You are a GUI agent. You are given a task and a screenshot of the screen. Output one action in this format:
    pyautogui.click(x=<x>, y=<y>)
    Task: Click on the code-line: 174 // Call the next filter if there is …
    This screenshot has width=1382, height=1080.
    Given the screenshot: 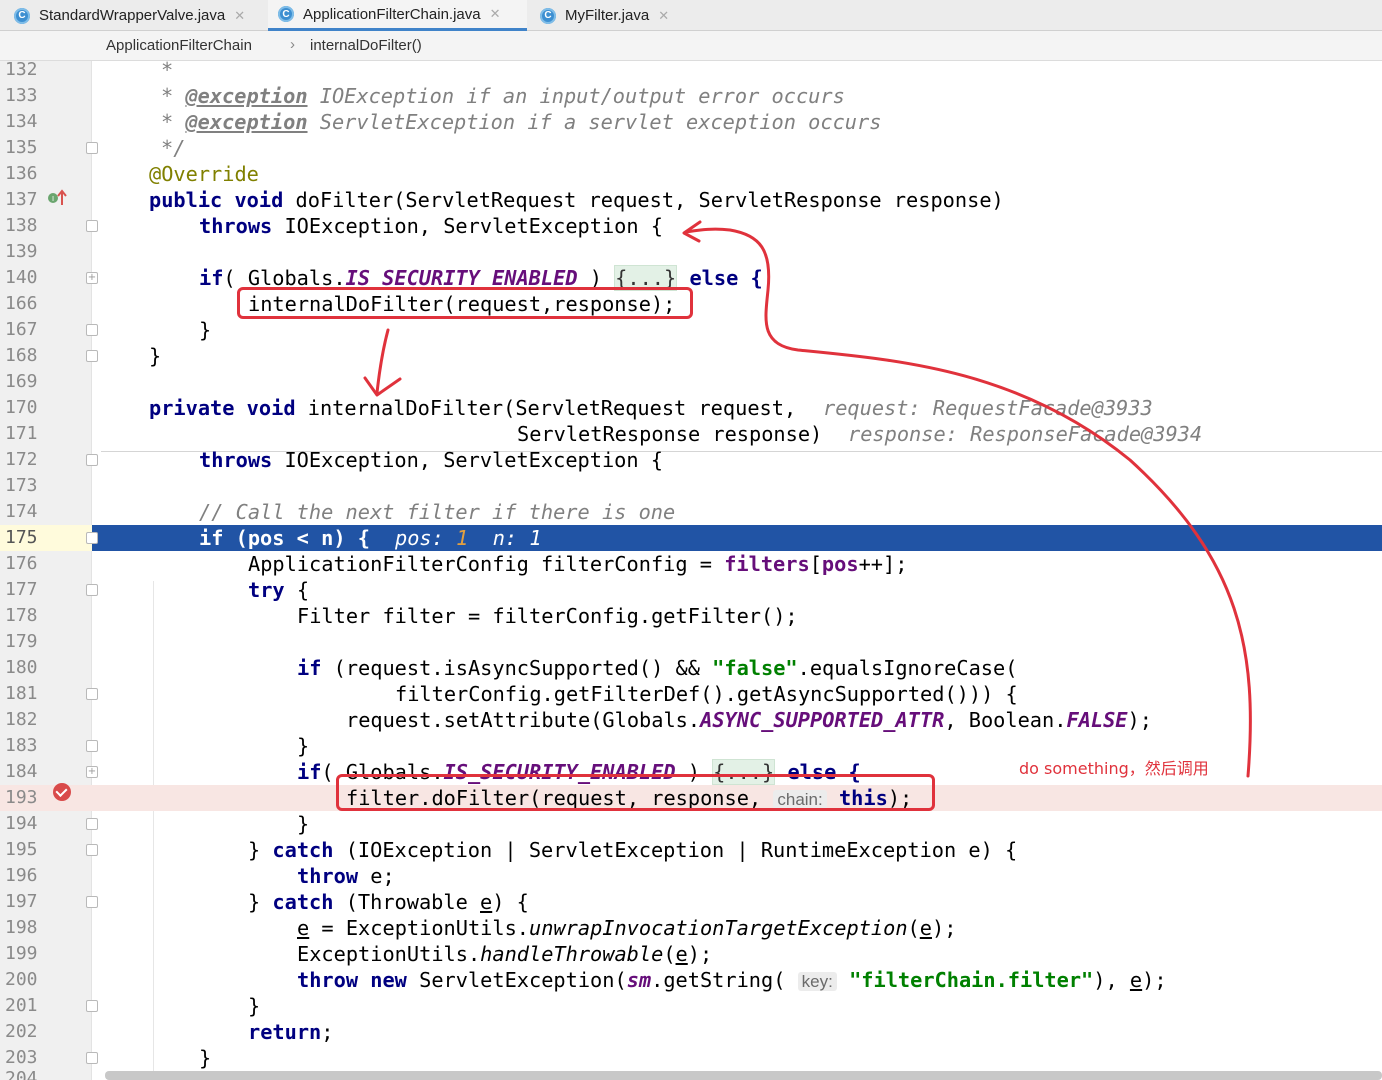 What is the action you would take?
    pyautogui.click(x=691, y=512)
    